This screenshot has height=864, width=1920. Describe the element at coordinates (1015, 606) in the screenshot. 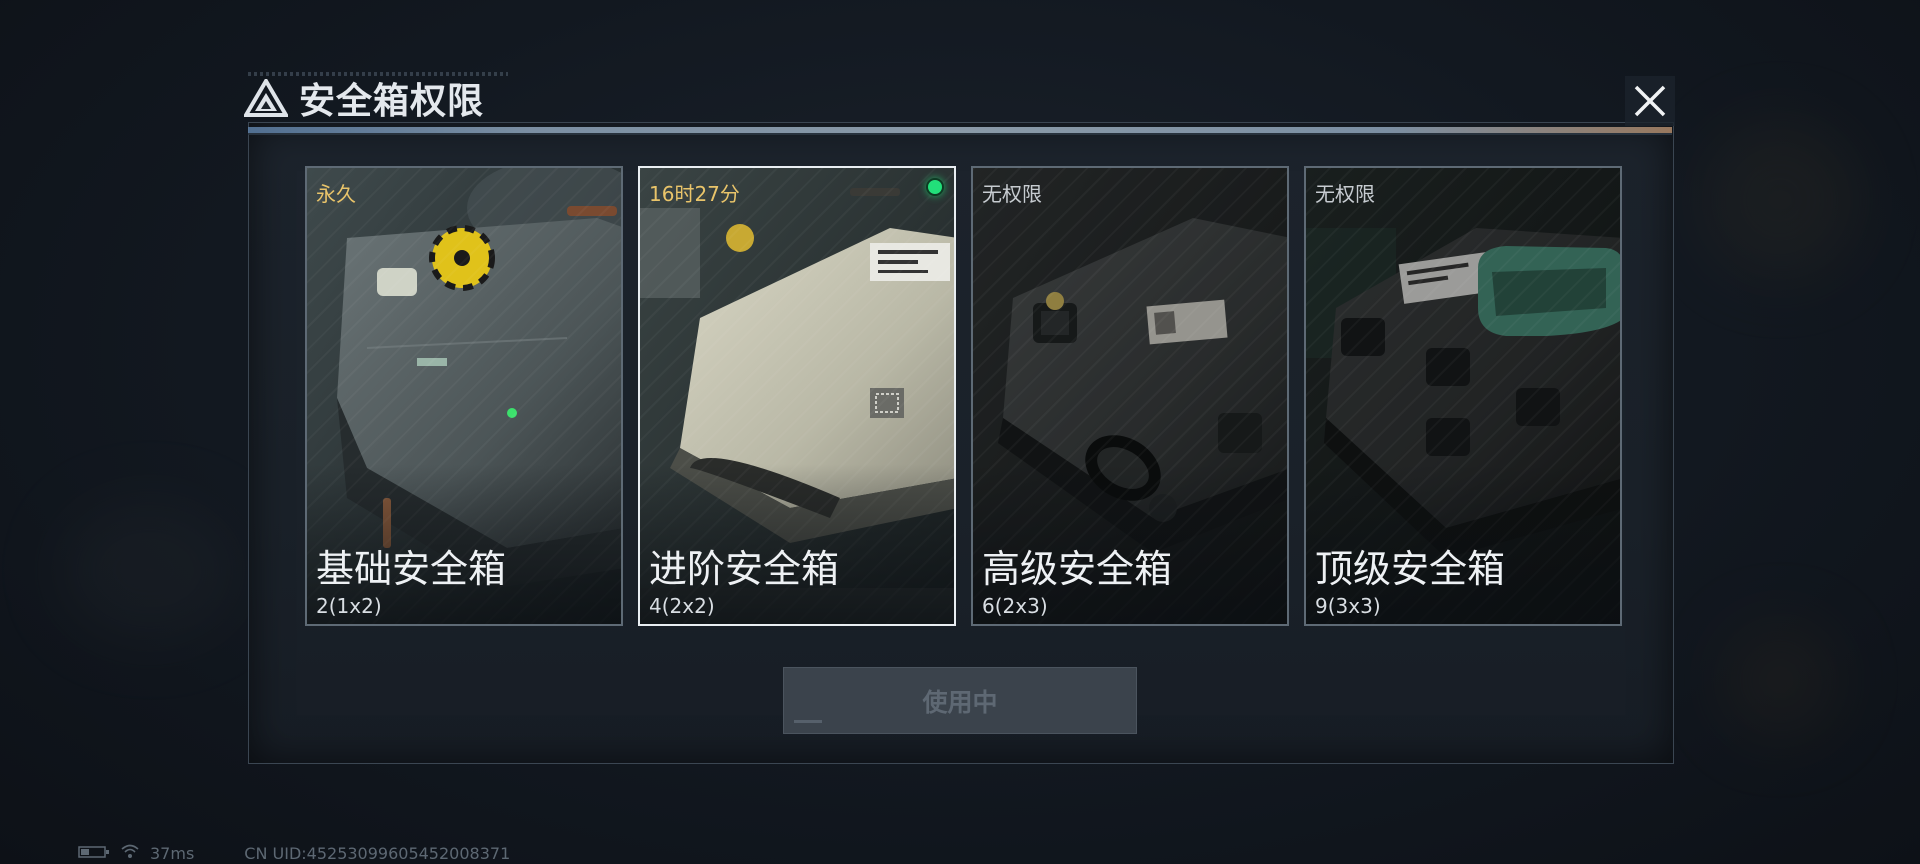

I see `card-capacity: 6(2x3)` at that location.